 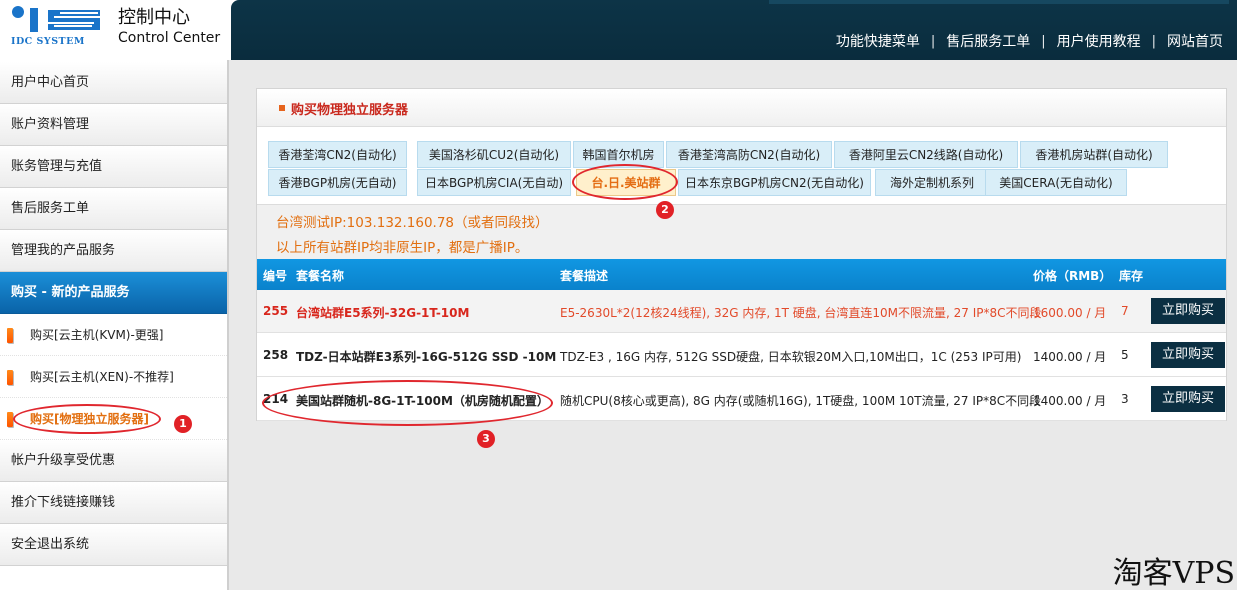 I want to click on col-header-stock: 库存, so click(x=1131, y=276).